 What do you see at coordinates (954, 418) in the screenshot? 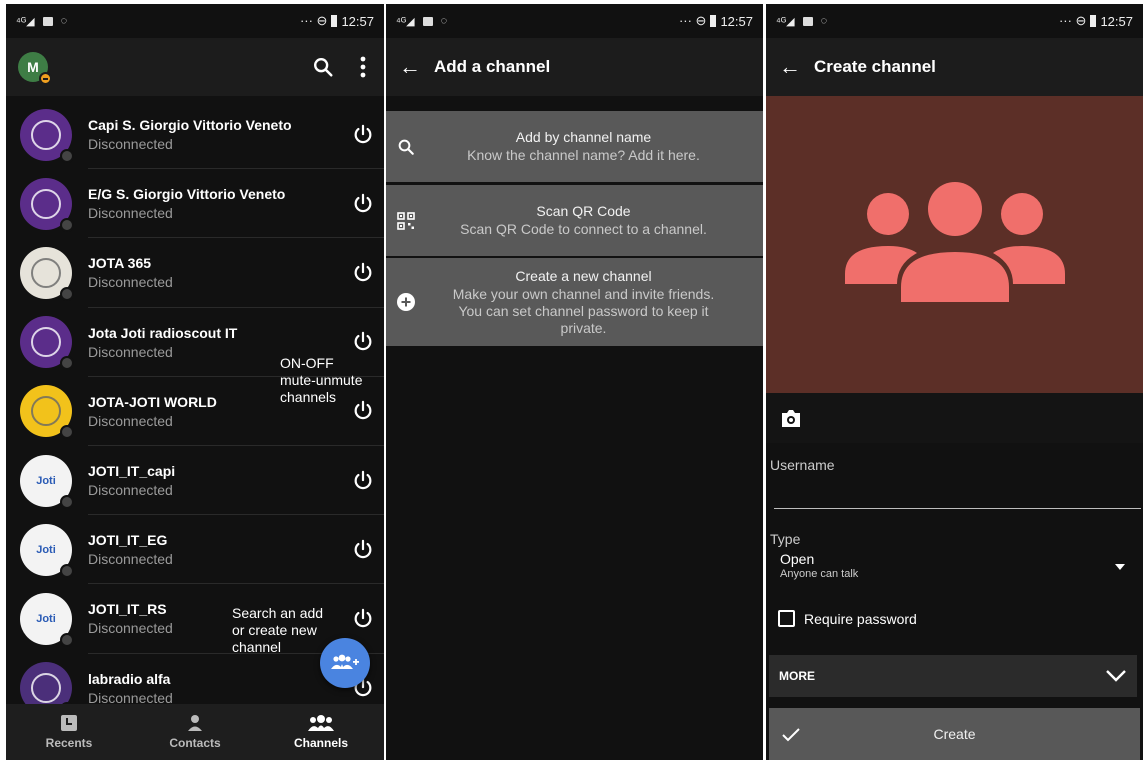
I see `camera-bar` at bounding box center [954, 418].